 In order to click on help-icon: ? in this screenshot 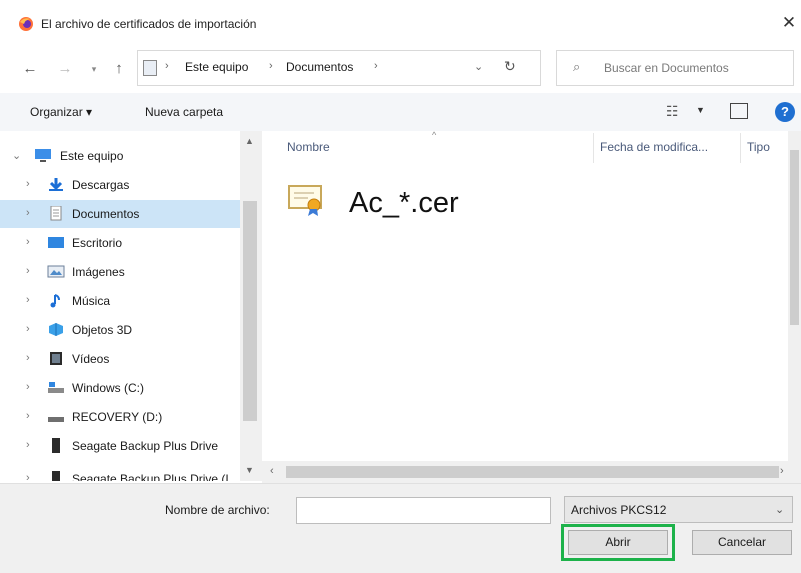, I will do `click(785, 112)`.